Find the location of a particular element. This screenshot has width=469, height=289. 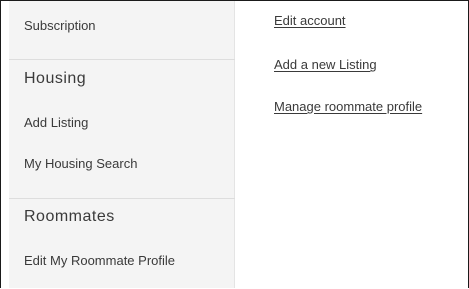

section-heading-housing: Housing is located at coordinates (55, 78).